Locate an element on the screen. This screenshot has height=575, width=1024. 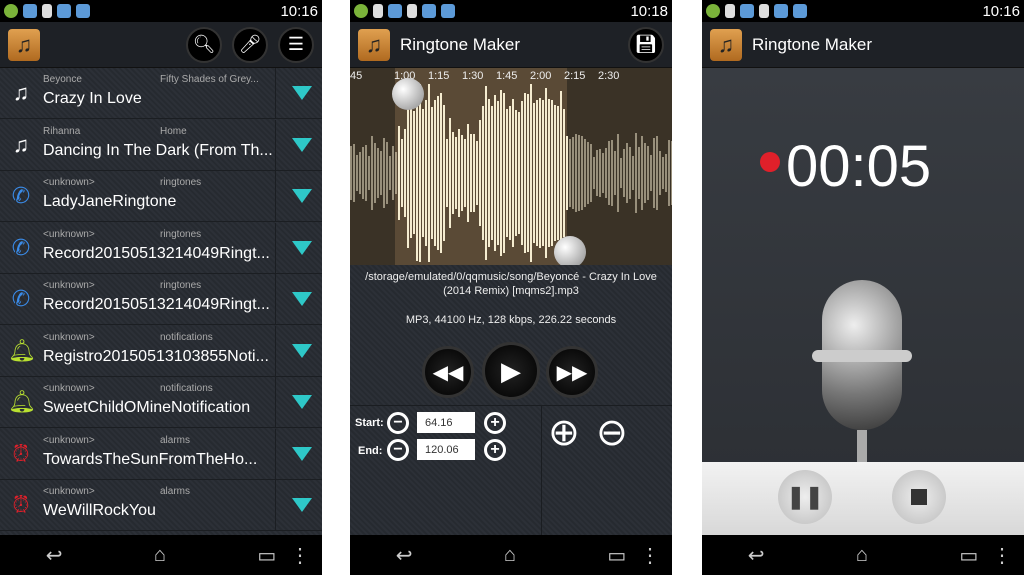
microphone-icon: 🎤︎ is located at coordinates (250, 44).